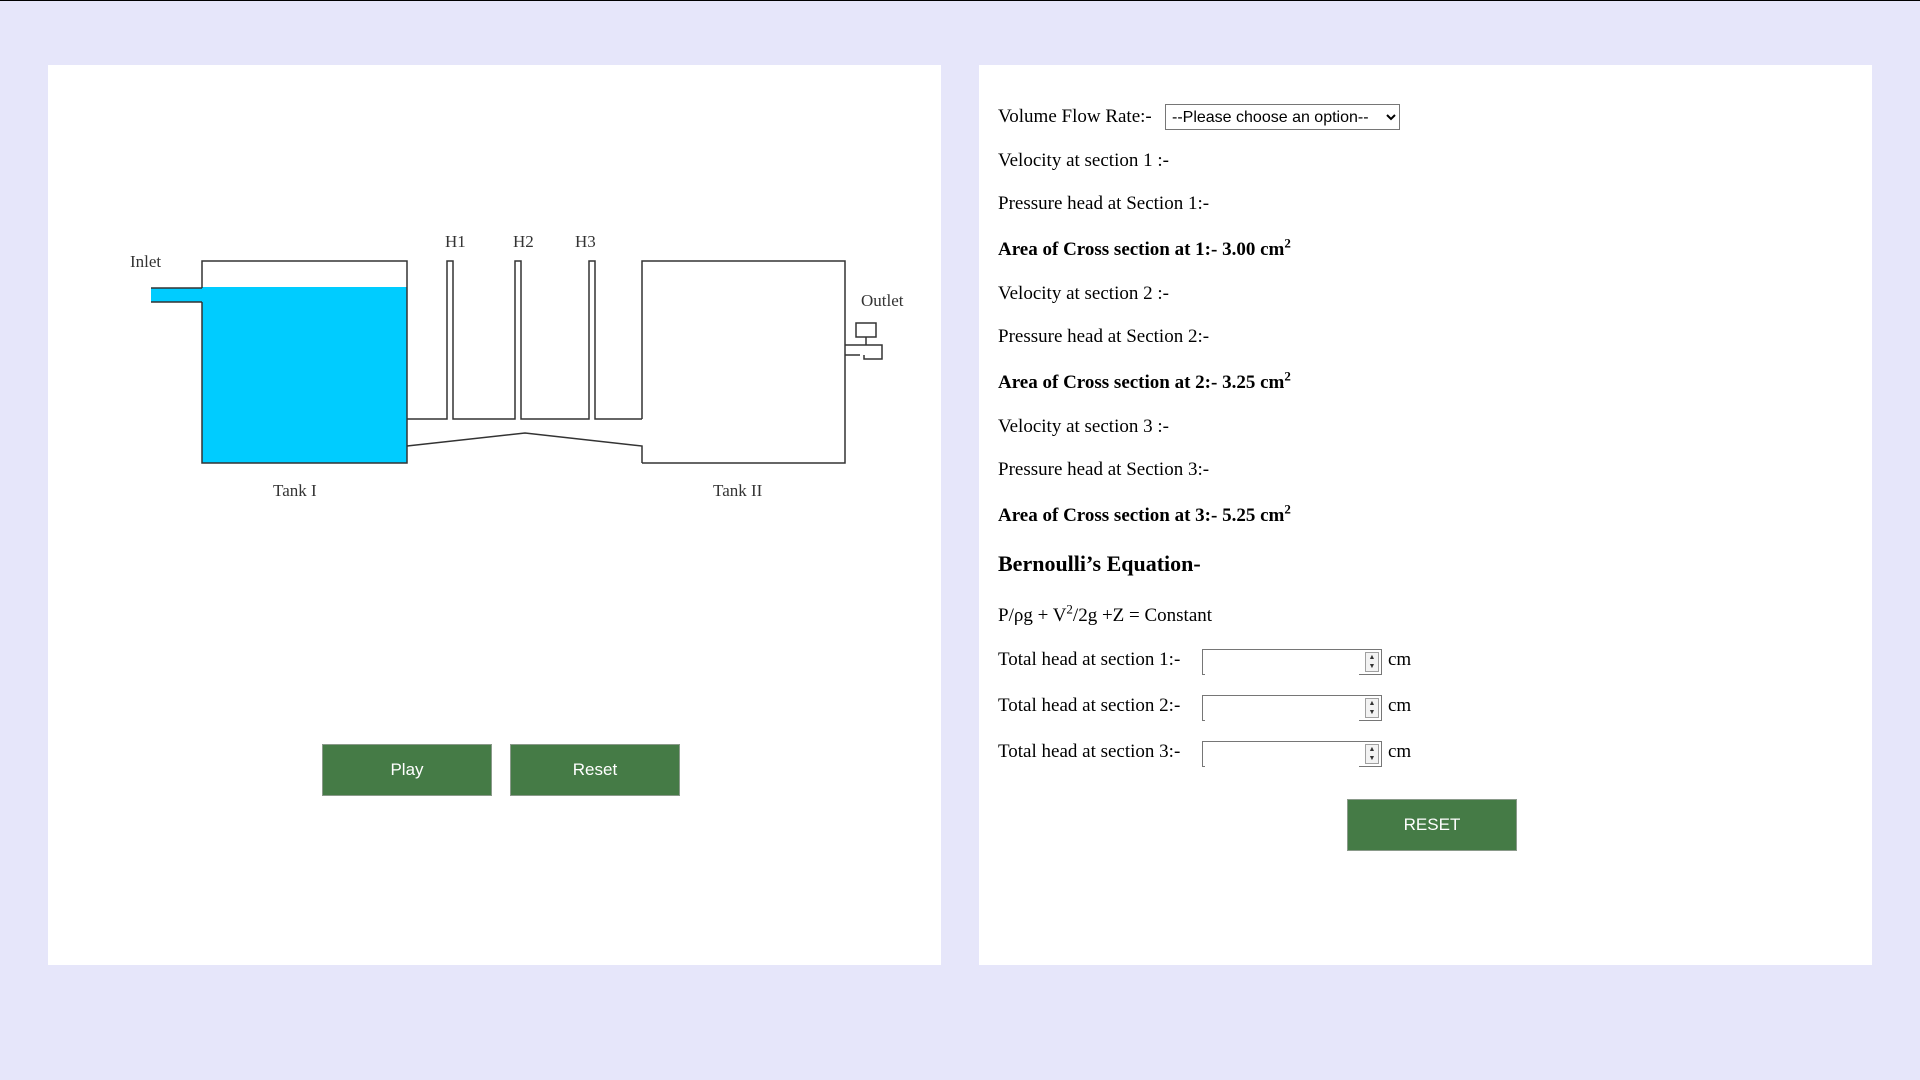  I want to click on inlet-label: Inlet, so click(145, 261).